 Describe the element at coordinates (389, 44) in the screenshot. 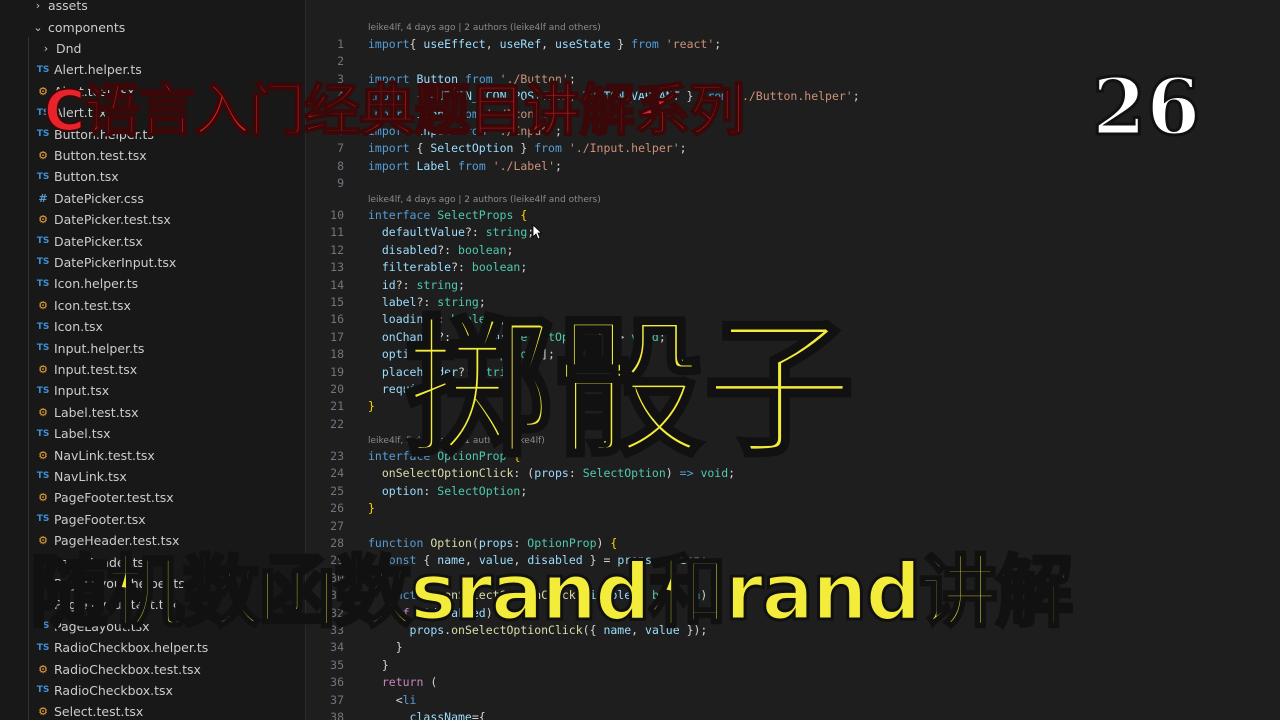

I see `code-token: import` at that location.